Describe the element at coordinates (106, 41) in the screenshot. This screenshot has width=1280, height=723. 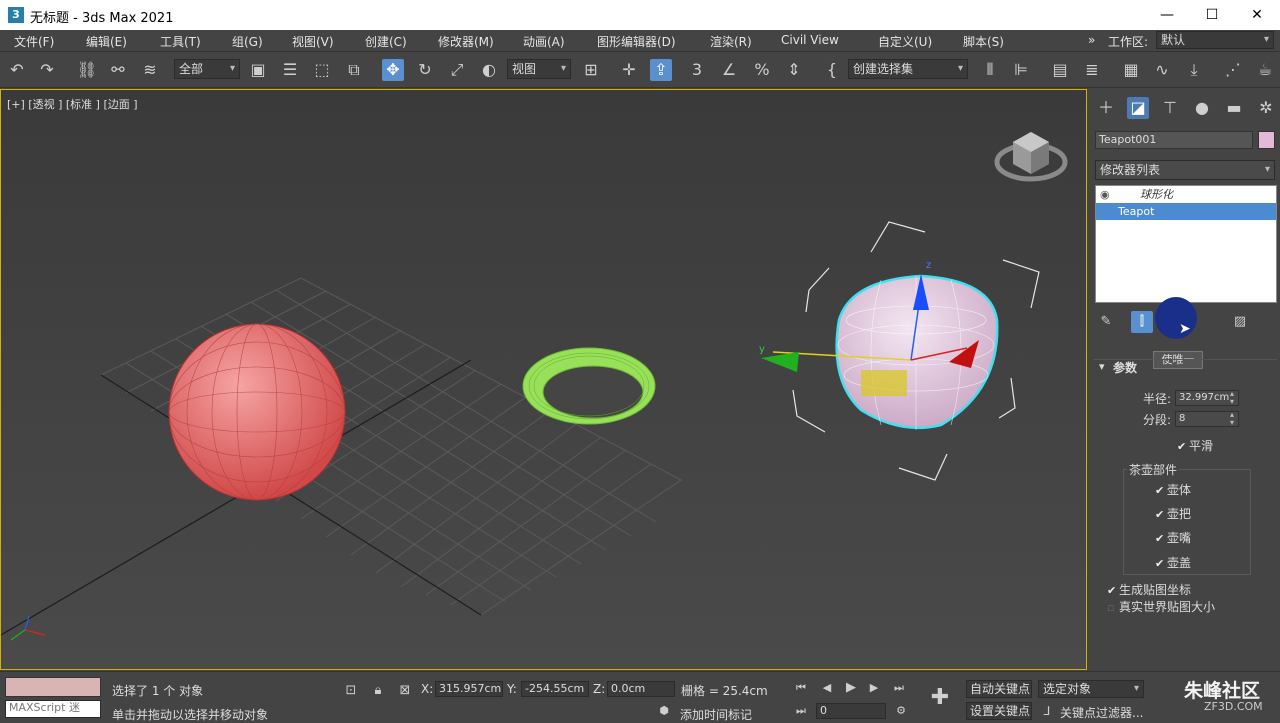
I see `menu-edit: 编辑(E)` at that location.